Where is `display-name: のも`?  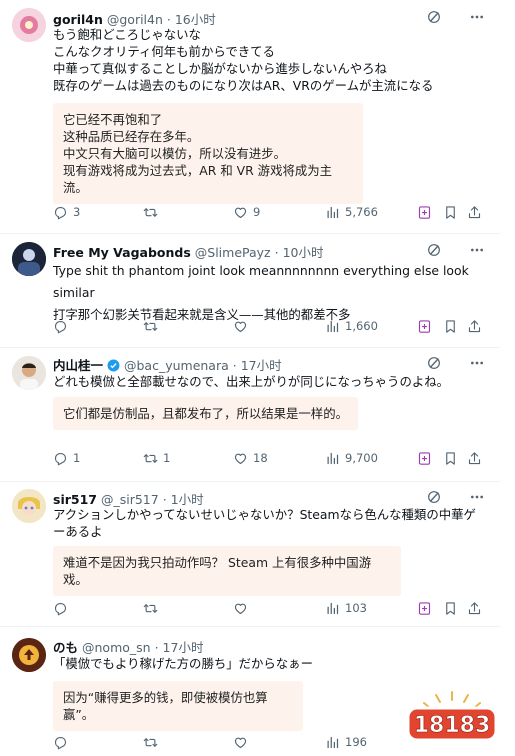 display-name: のも is located at coordinates (65, 647).